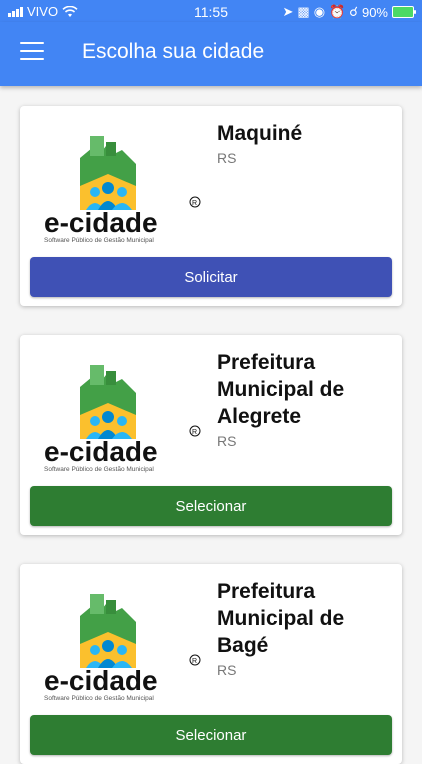  What do you see at coordinates (319, 11) in the screenshot?
I see `lock-rotation-icon: ◉` at bounding box center [319, 11].